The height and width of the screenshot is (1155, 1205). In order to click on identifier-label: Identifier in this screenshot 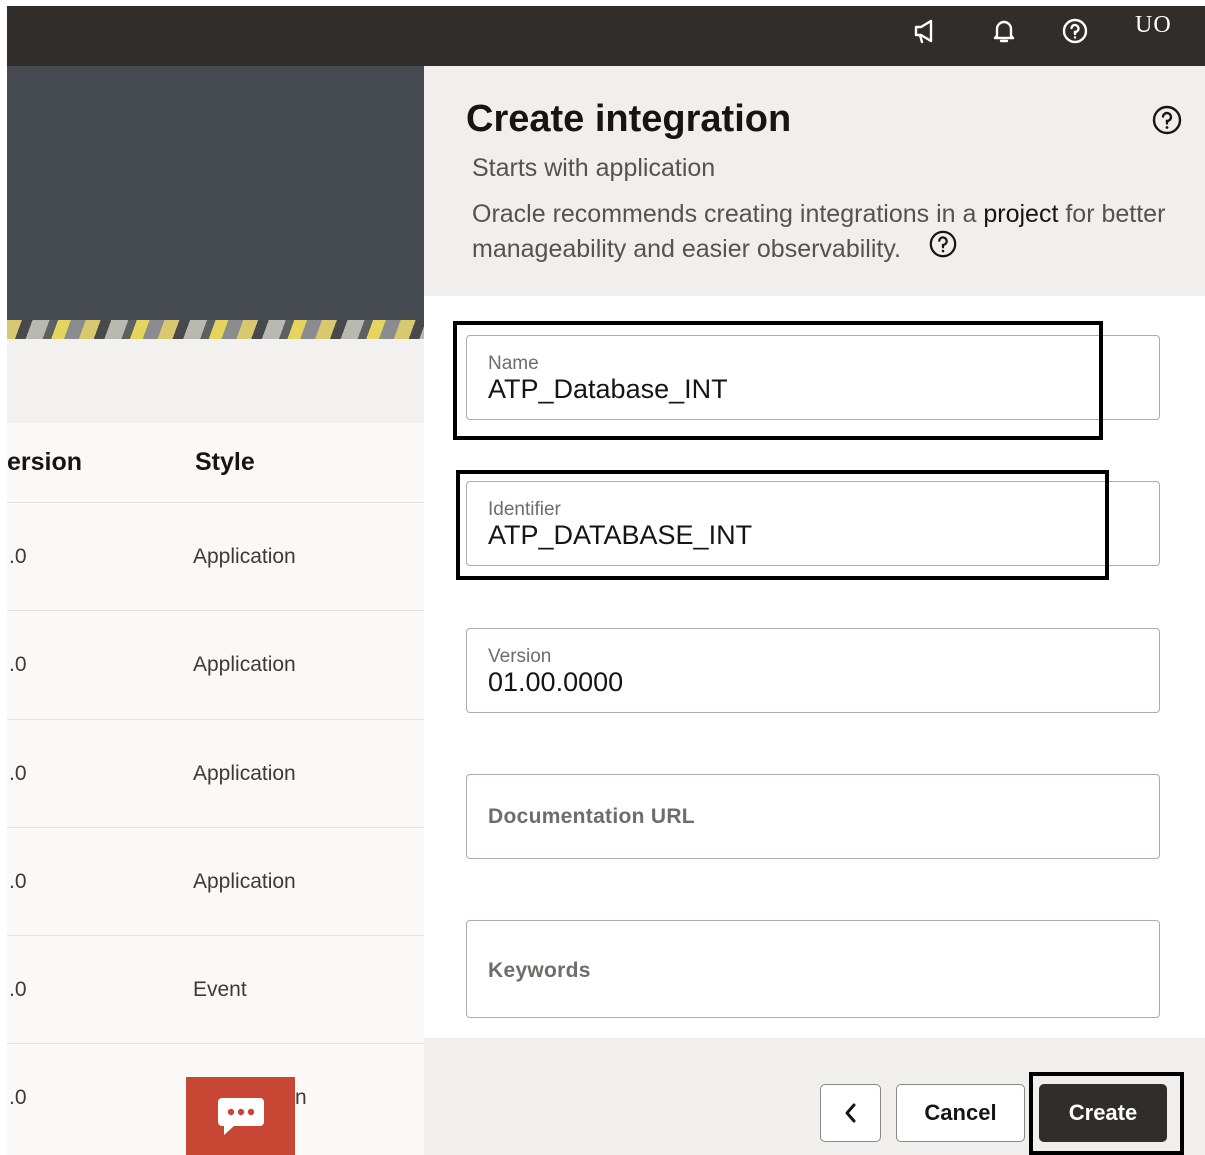, I will do `click(524, 509)`.